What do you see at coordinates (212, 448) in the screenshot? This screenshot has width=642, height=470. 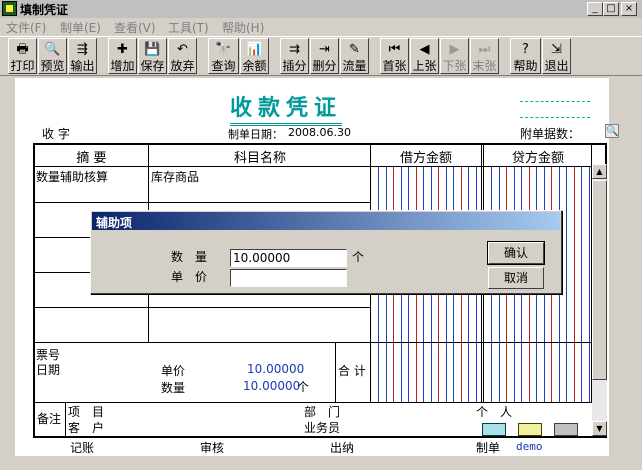 I see `reviewed-label: 审核` at bounding box center [212, 448].